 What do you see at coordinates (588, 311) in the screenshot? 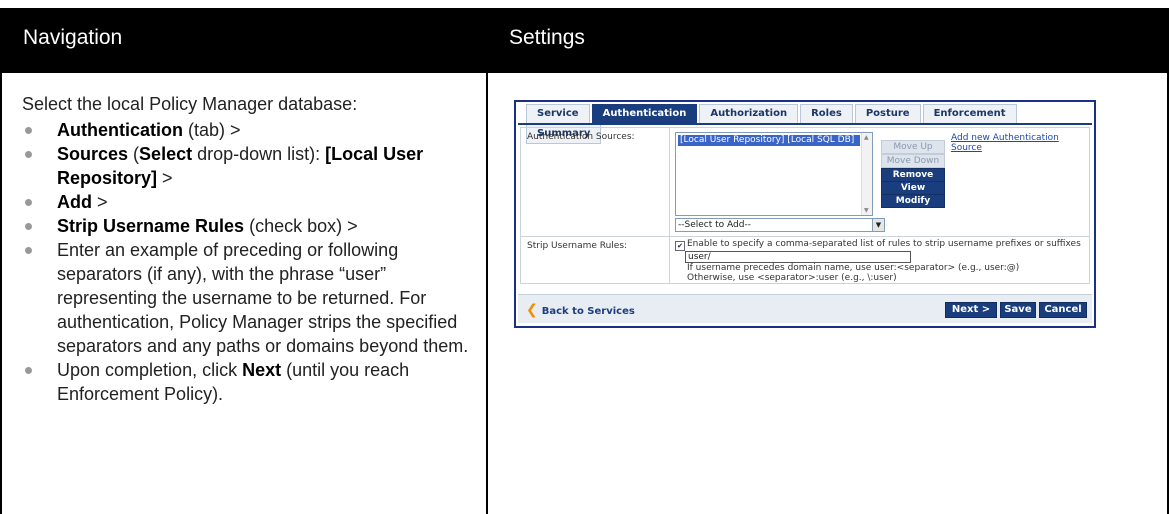
I see `back-link-text: Back to Services` at bounding box center [588, 311].